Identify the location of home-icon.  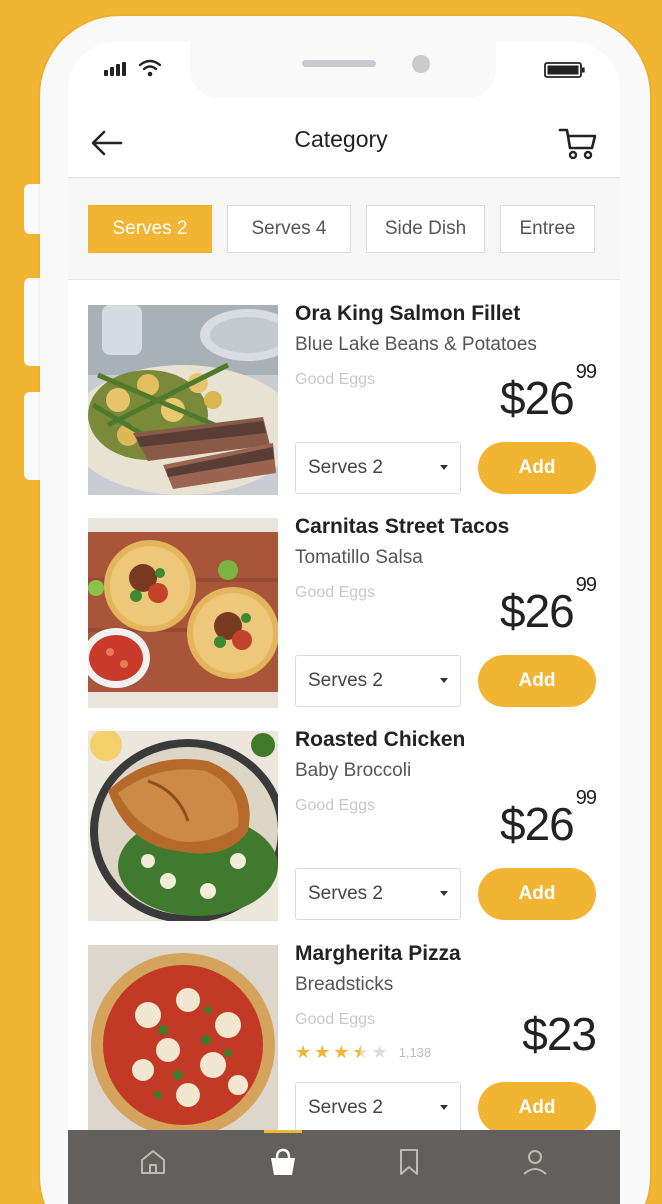
(153, 1162).